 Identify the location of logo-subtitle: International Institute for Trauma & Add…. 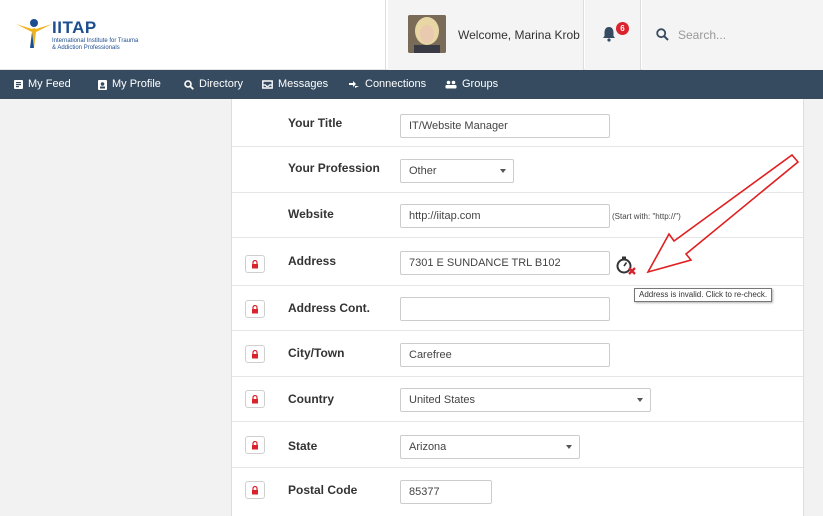
(95, 44).